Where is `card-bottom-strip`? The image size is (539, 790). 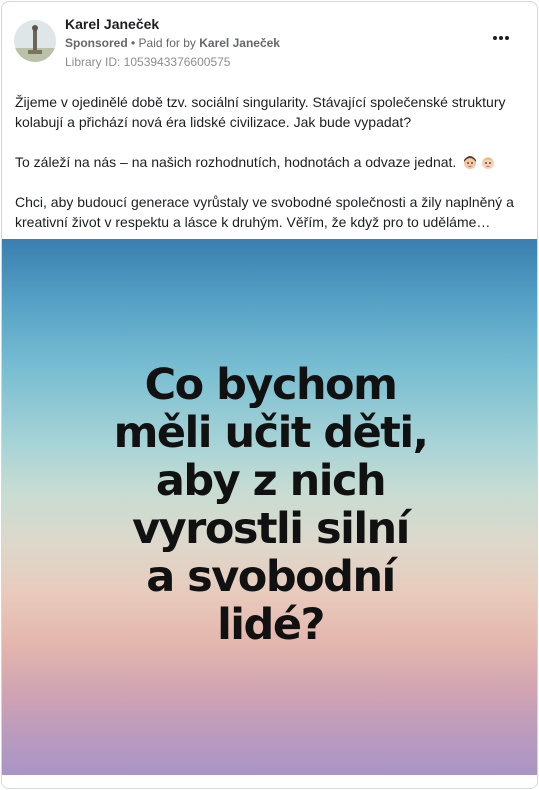
card-bottom-strip is located at coordinates (269, 781).